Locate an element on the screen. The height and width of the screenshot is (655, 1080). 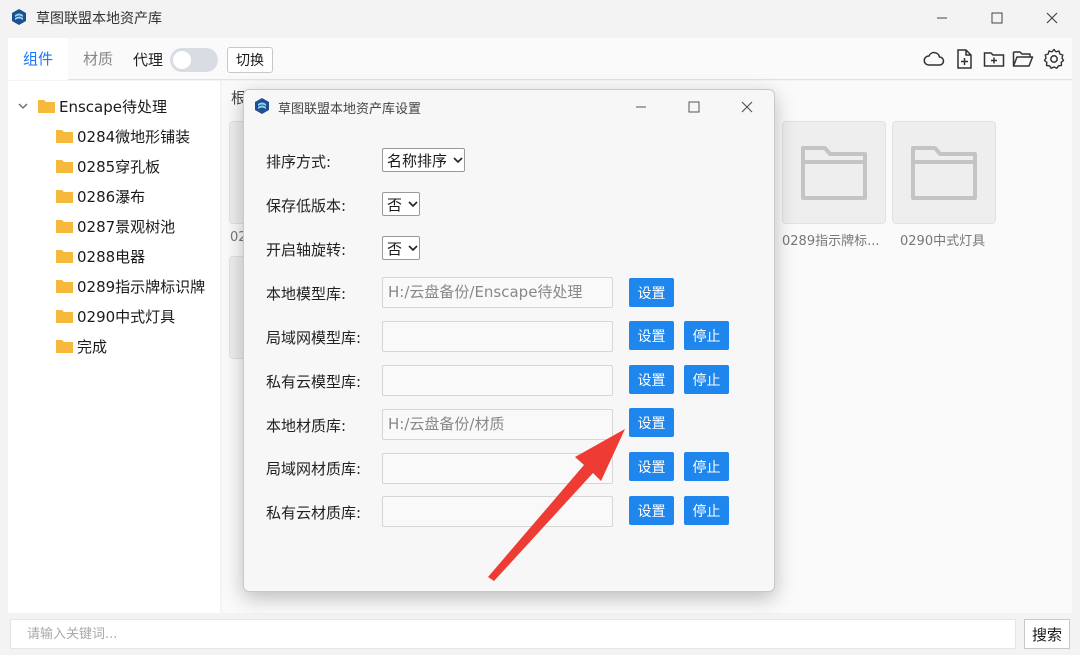
tree-item: 0287景观树池 is located at coordinates (115, 226).